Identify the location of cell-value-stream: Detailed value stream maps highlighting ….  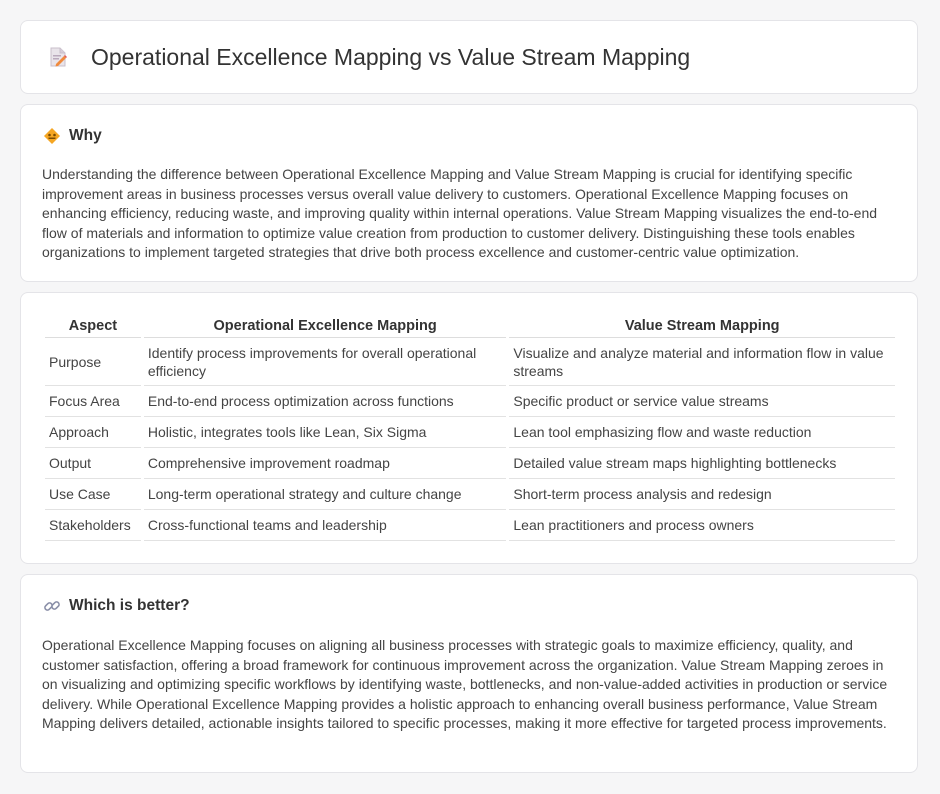
(702, 463).